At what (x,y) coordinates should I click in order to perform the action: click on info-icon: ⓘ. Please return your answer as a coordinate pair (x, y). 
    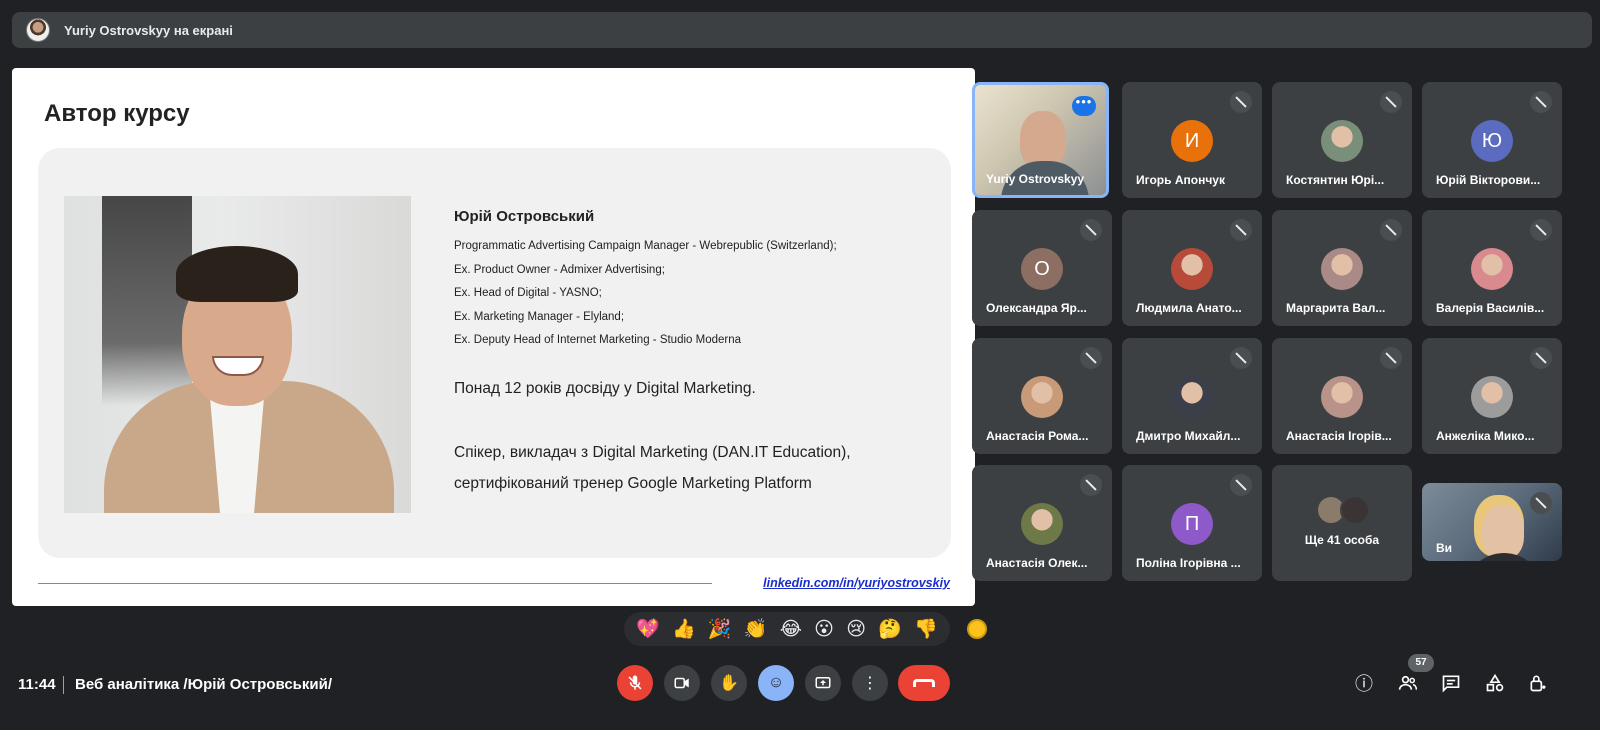
    Looking at the image, I should click on (1364, 684).